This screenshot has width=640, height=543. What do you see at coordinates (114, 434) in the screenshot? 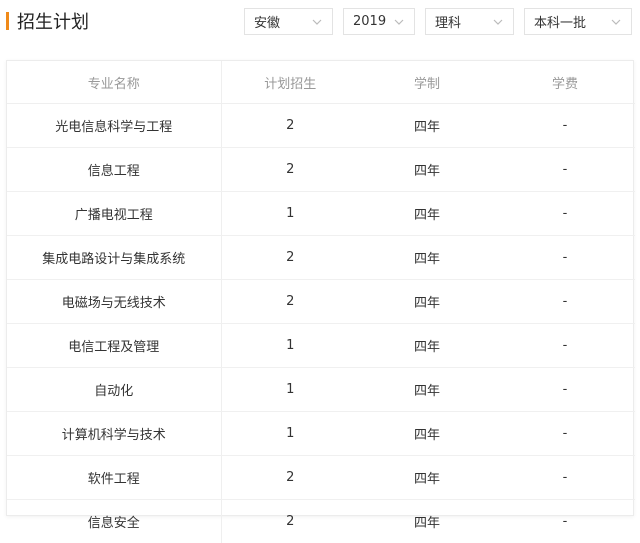
I see `cell-major: 计算机科学与技术` at bounding box center [114, 434].